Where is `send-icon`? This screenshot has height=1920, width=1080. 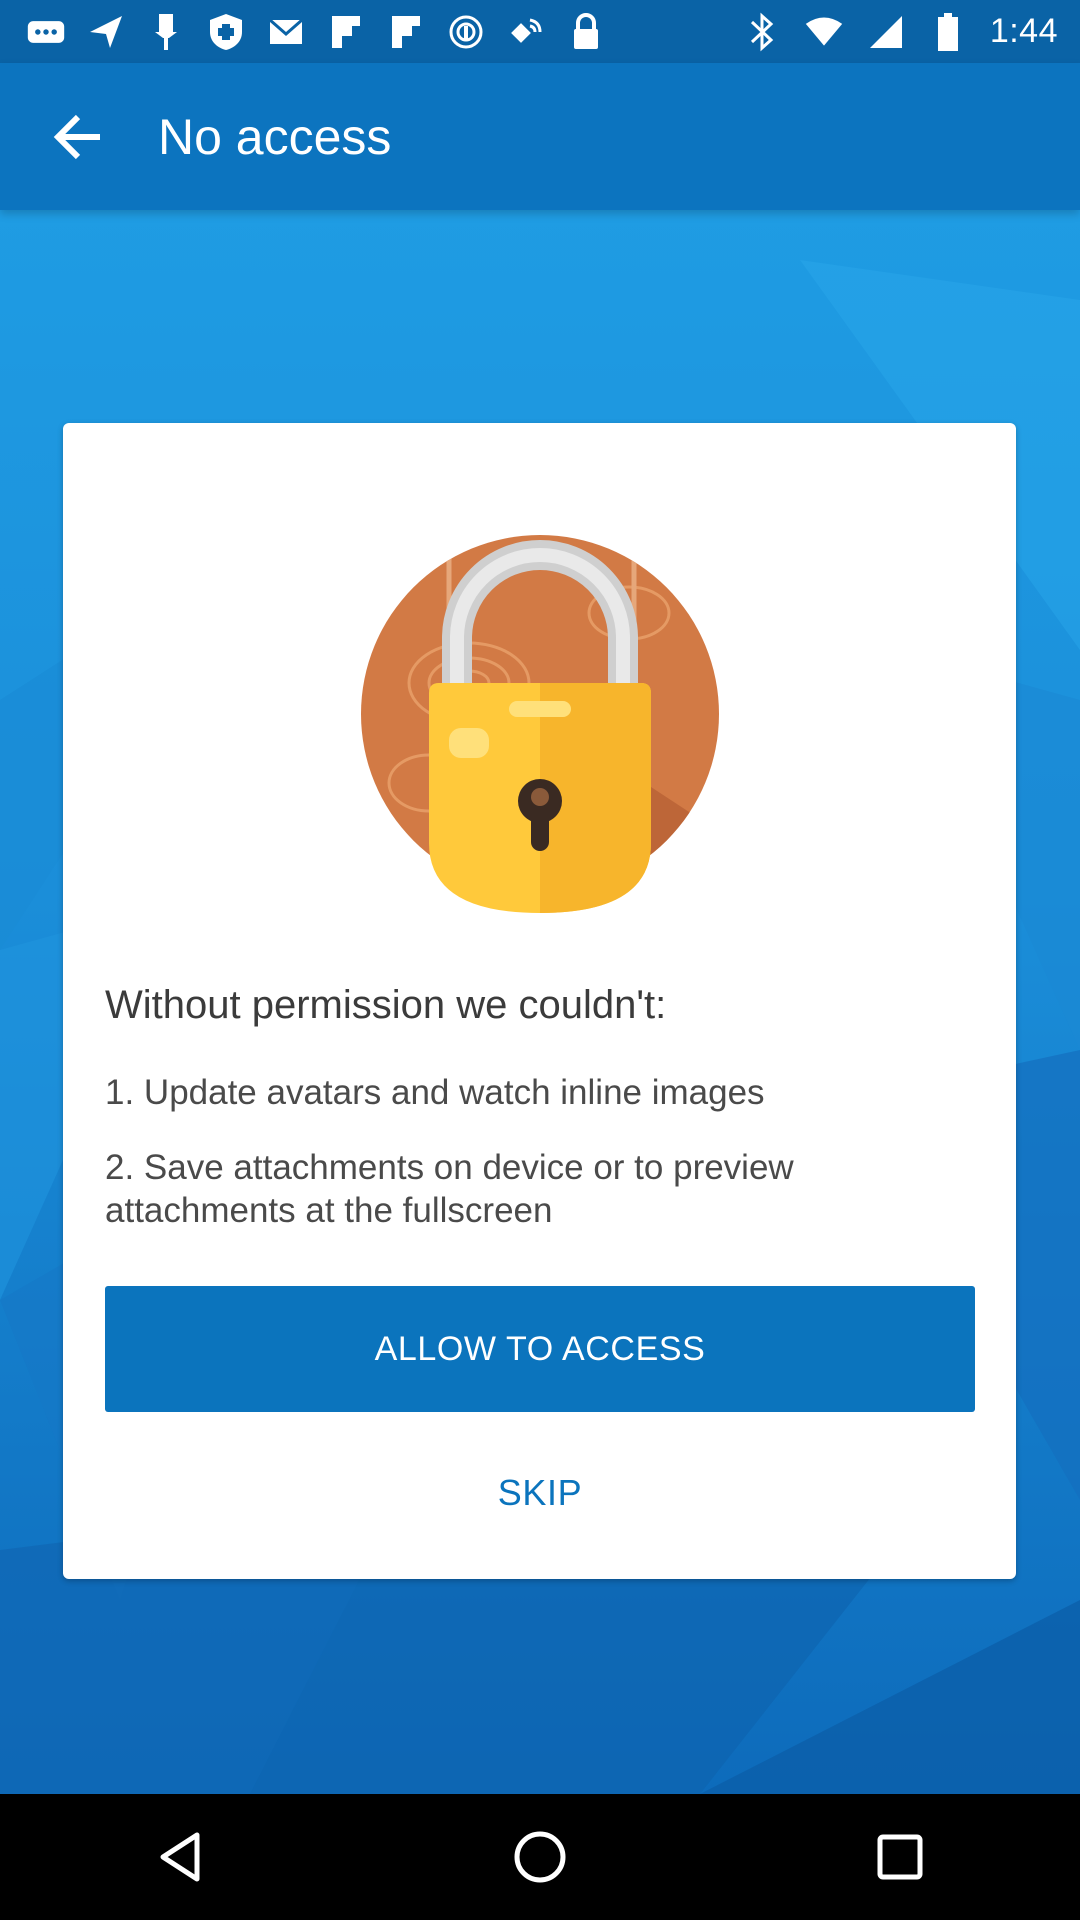 send-icon is located at coordinates (106, 32).